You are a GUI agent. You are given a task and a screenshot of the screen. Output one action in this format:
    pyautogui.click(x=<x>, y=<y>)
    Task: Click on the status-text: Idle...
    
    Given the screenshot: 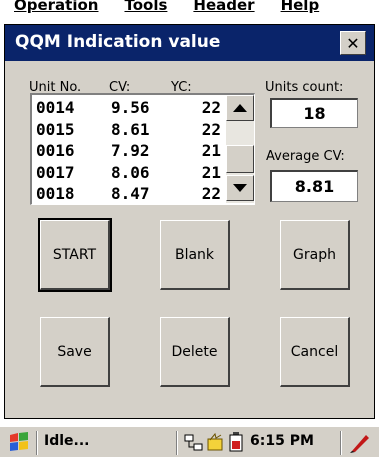 What is the action you would take?
    pyautogui.click(x=66, y=441)
    